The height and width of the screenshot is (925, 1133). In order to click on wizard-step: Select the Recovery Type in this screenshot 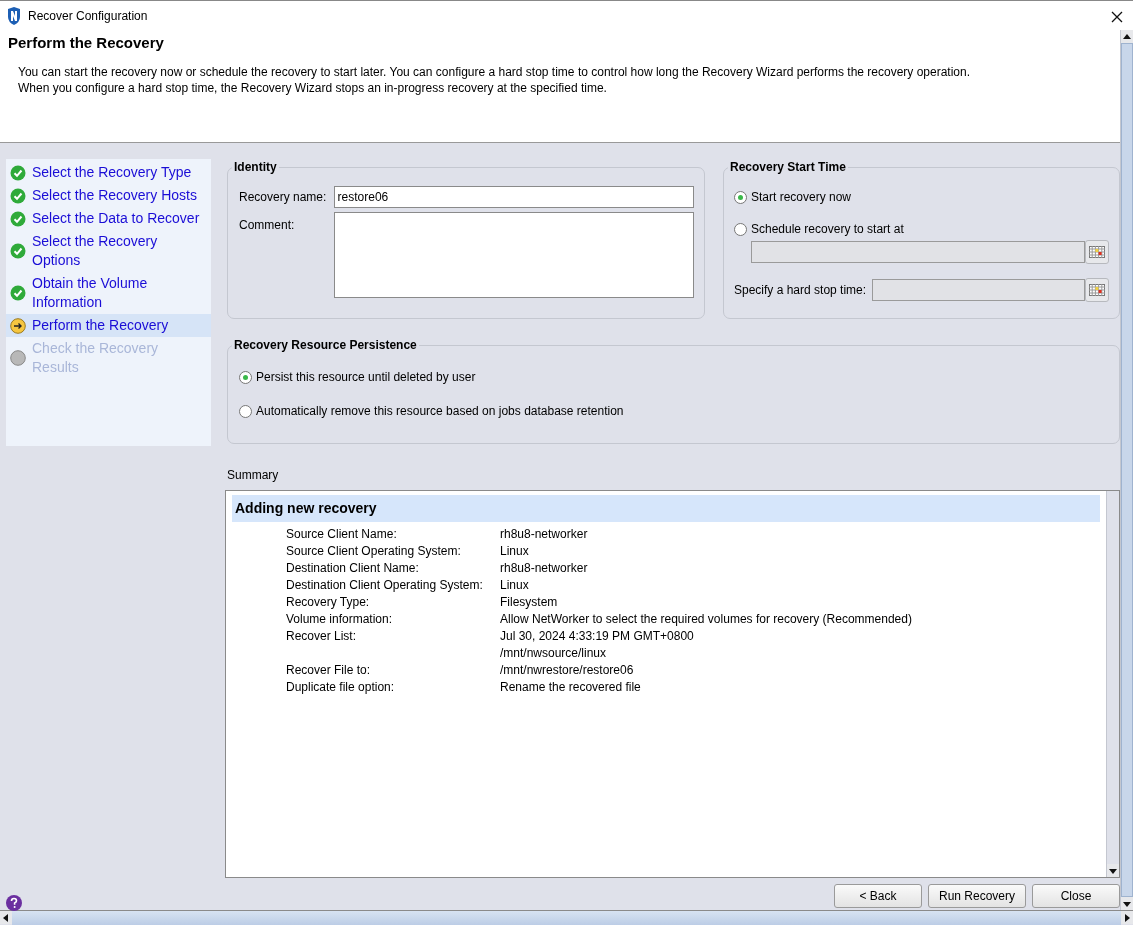, I will do `click(108, 172)`.